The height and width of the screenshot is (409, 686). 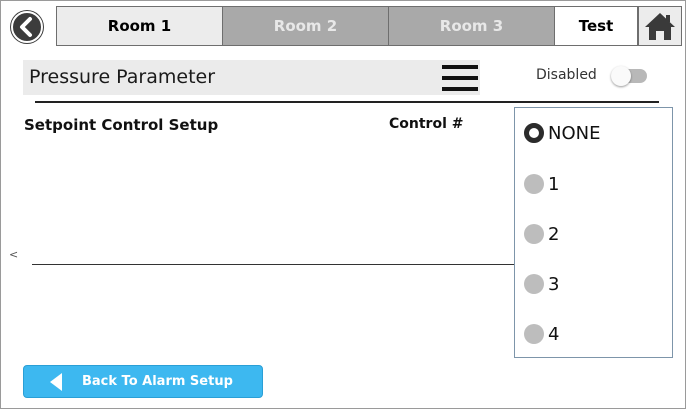 I want to click on tab-room-3: Room 3, so click(x=471, y=26).